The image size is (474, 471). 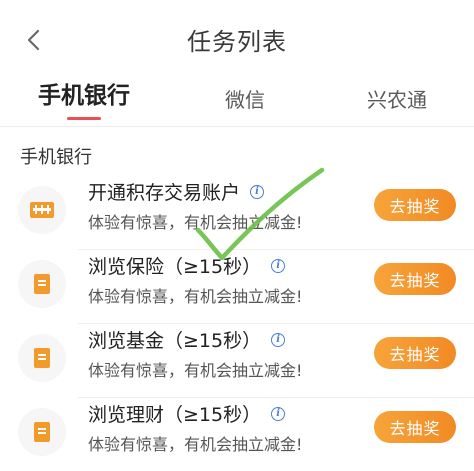 What do you see at coordinates (237, 42) in the screenshot?
I see `page-title: 任务列表` at bounding box center [237, 42].